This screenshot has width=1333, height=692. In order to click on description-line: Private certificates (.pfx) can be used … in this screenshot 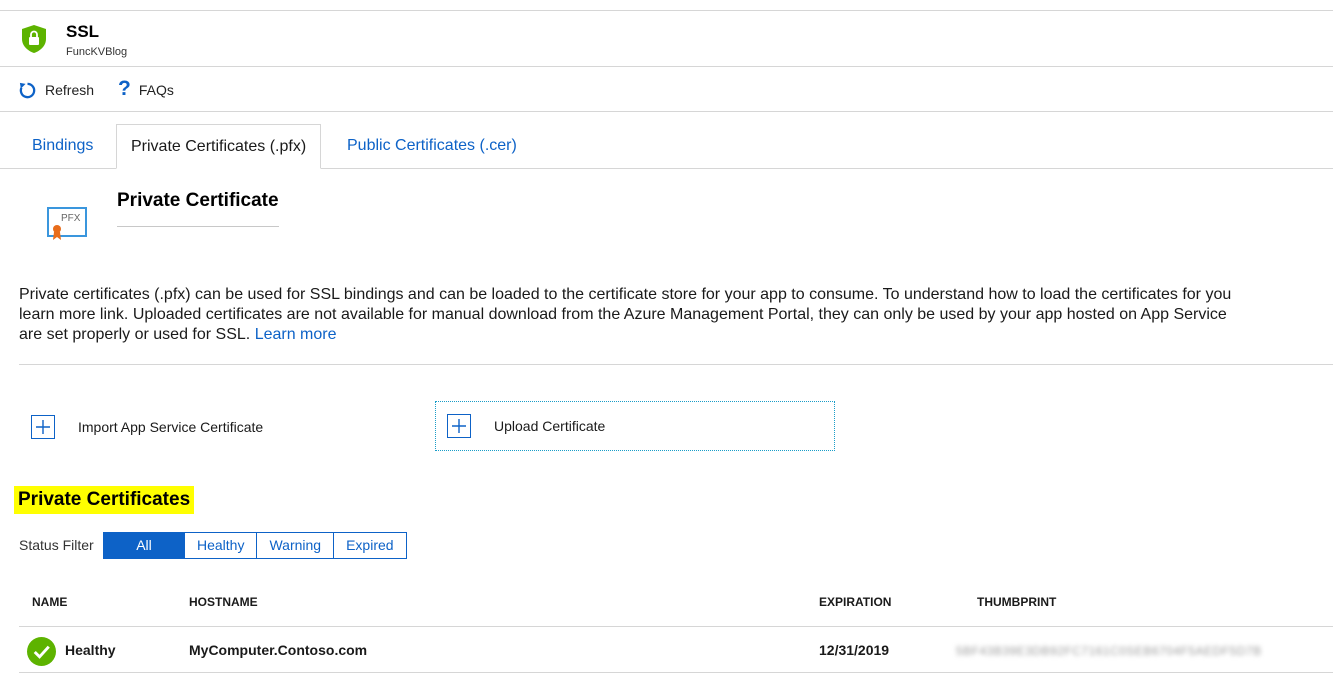, I will do `click(625, 294)`.